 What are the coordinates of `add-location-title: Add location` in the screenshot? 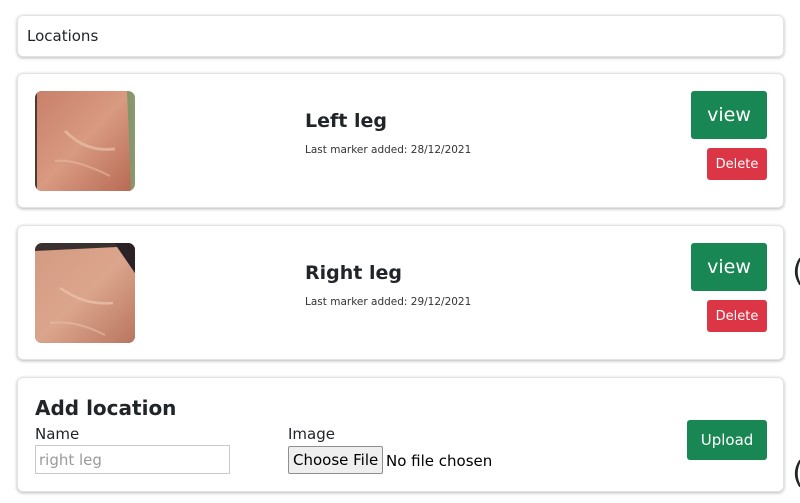 It's located at (106, 408).